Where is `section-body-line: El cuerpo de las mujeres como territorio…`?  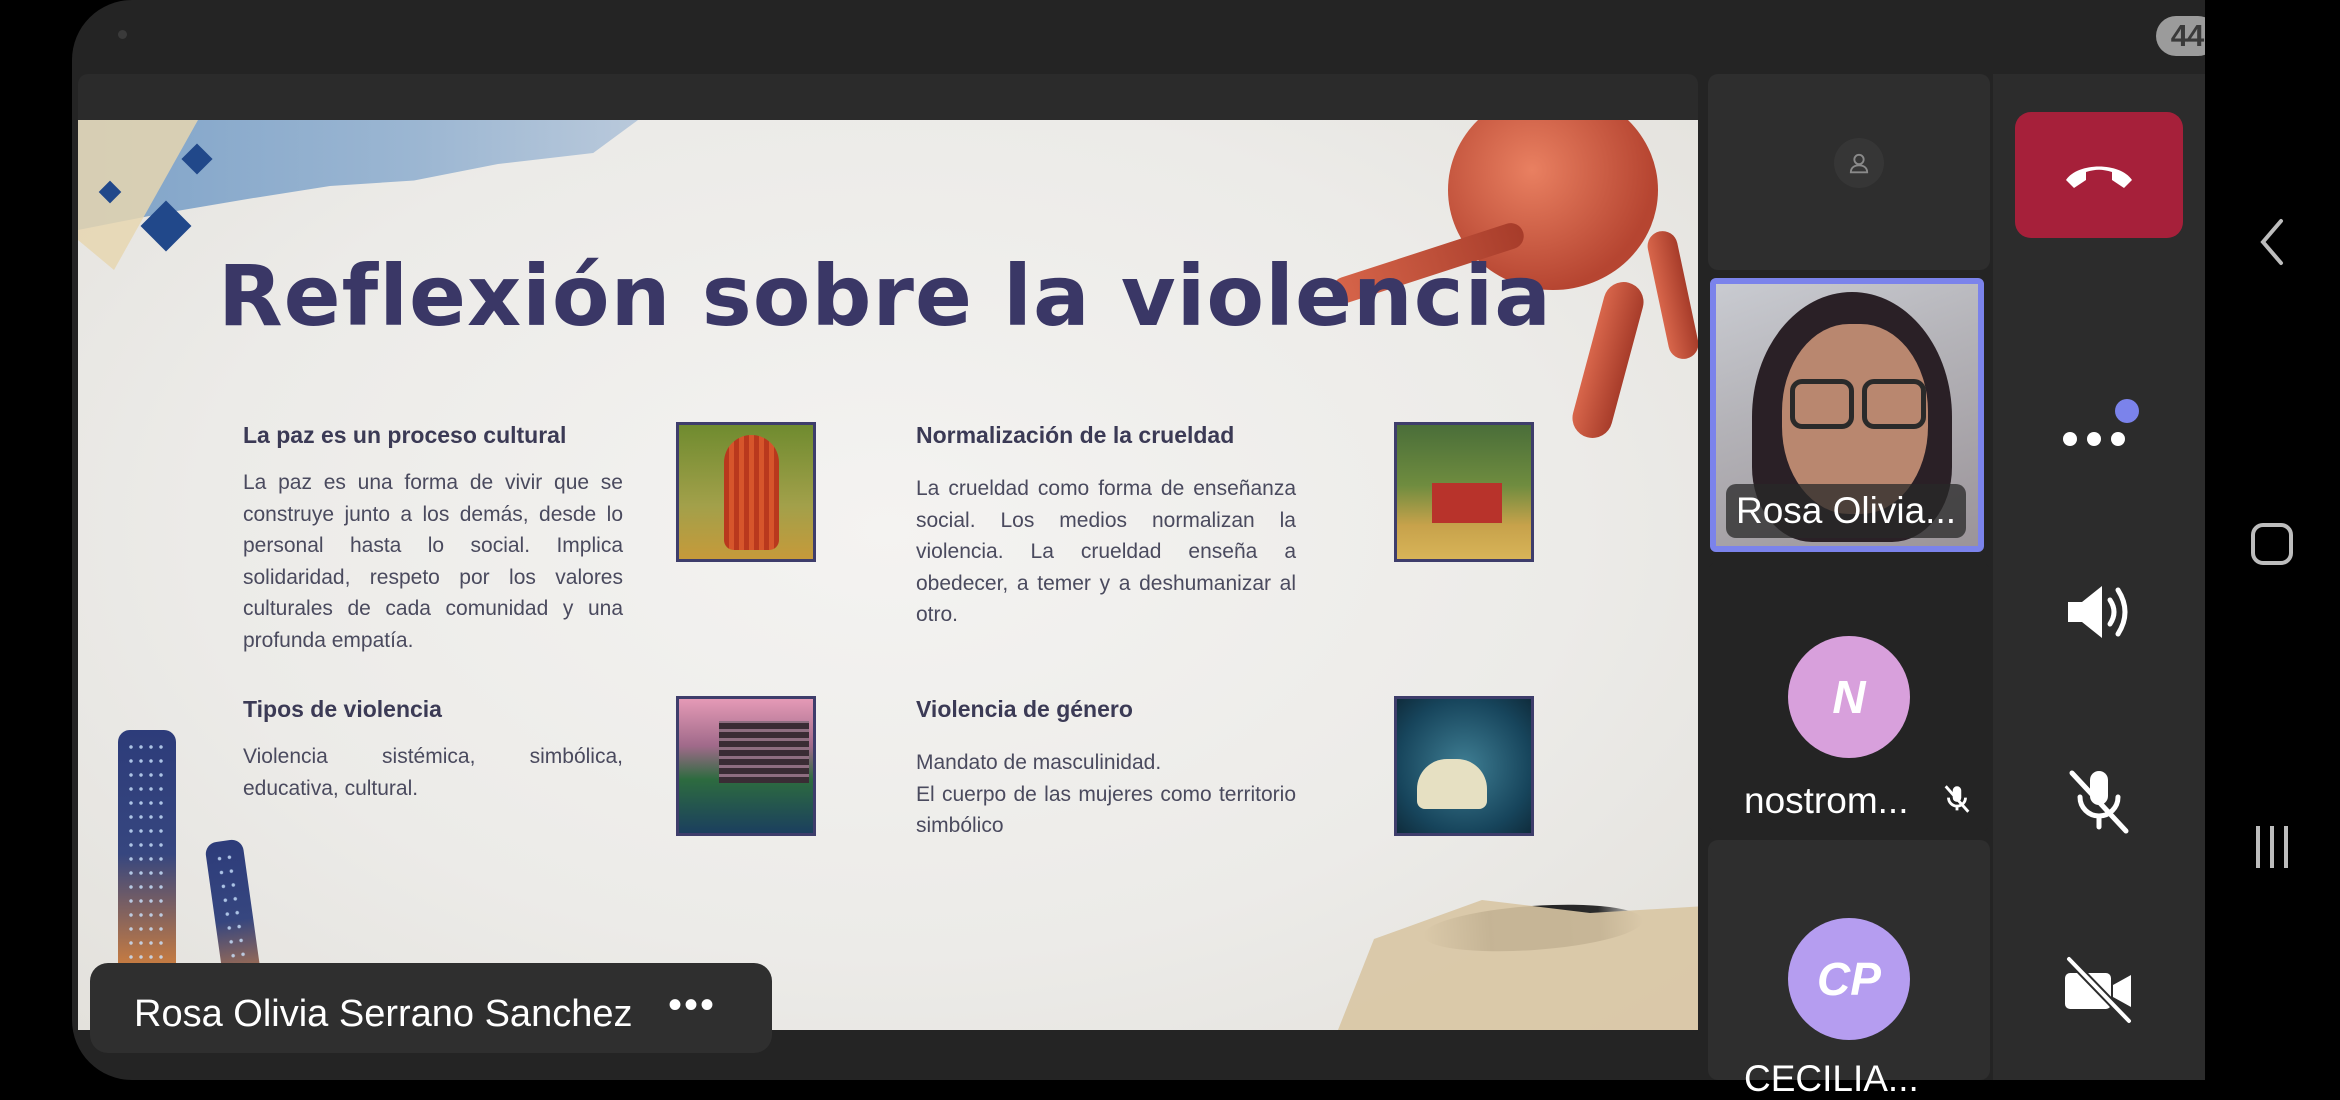 section-body-line: El cuerpo de las mujeres como territorio… is located at coordinates (1106, 810).